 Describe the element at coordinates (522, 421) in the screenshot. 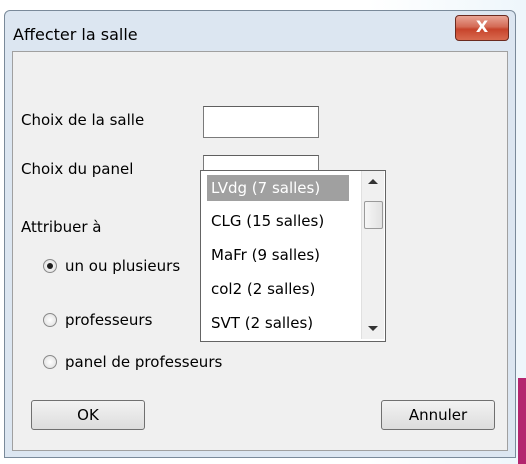

I see `background-accent-bar` at that location.